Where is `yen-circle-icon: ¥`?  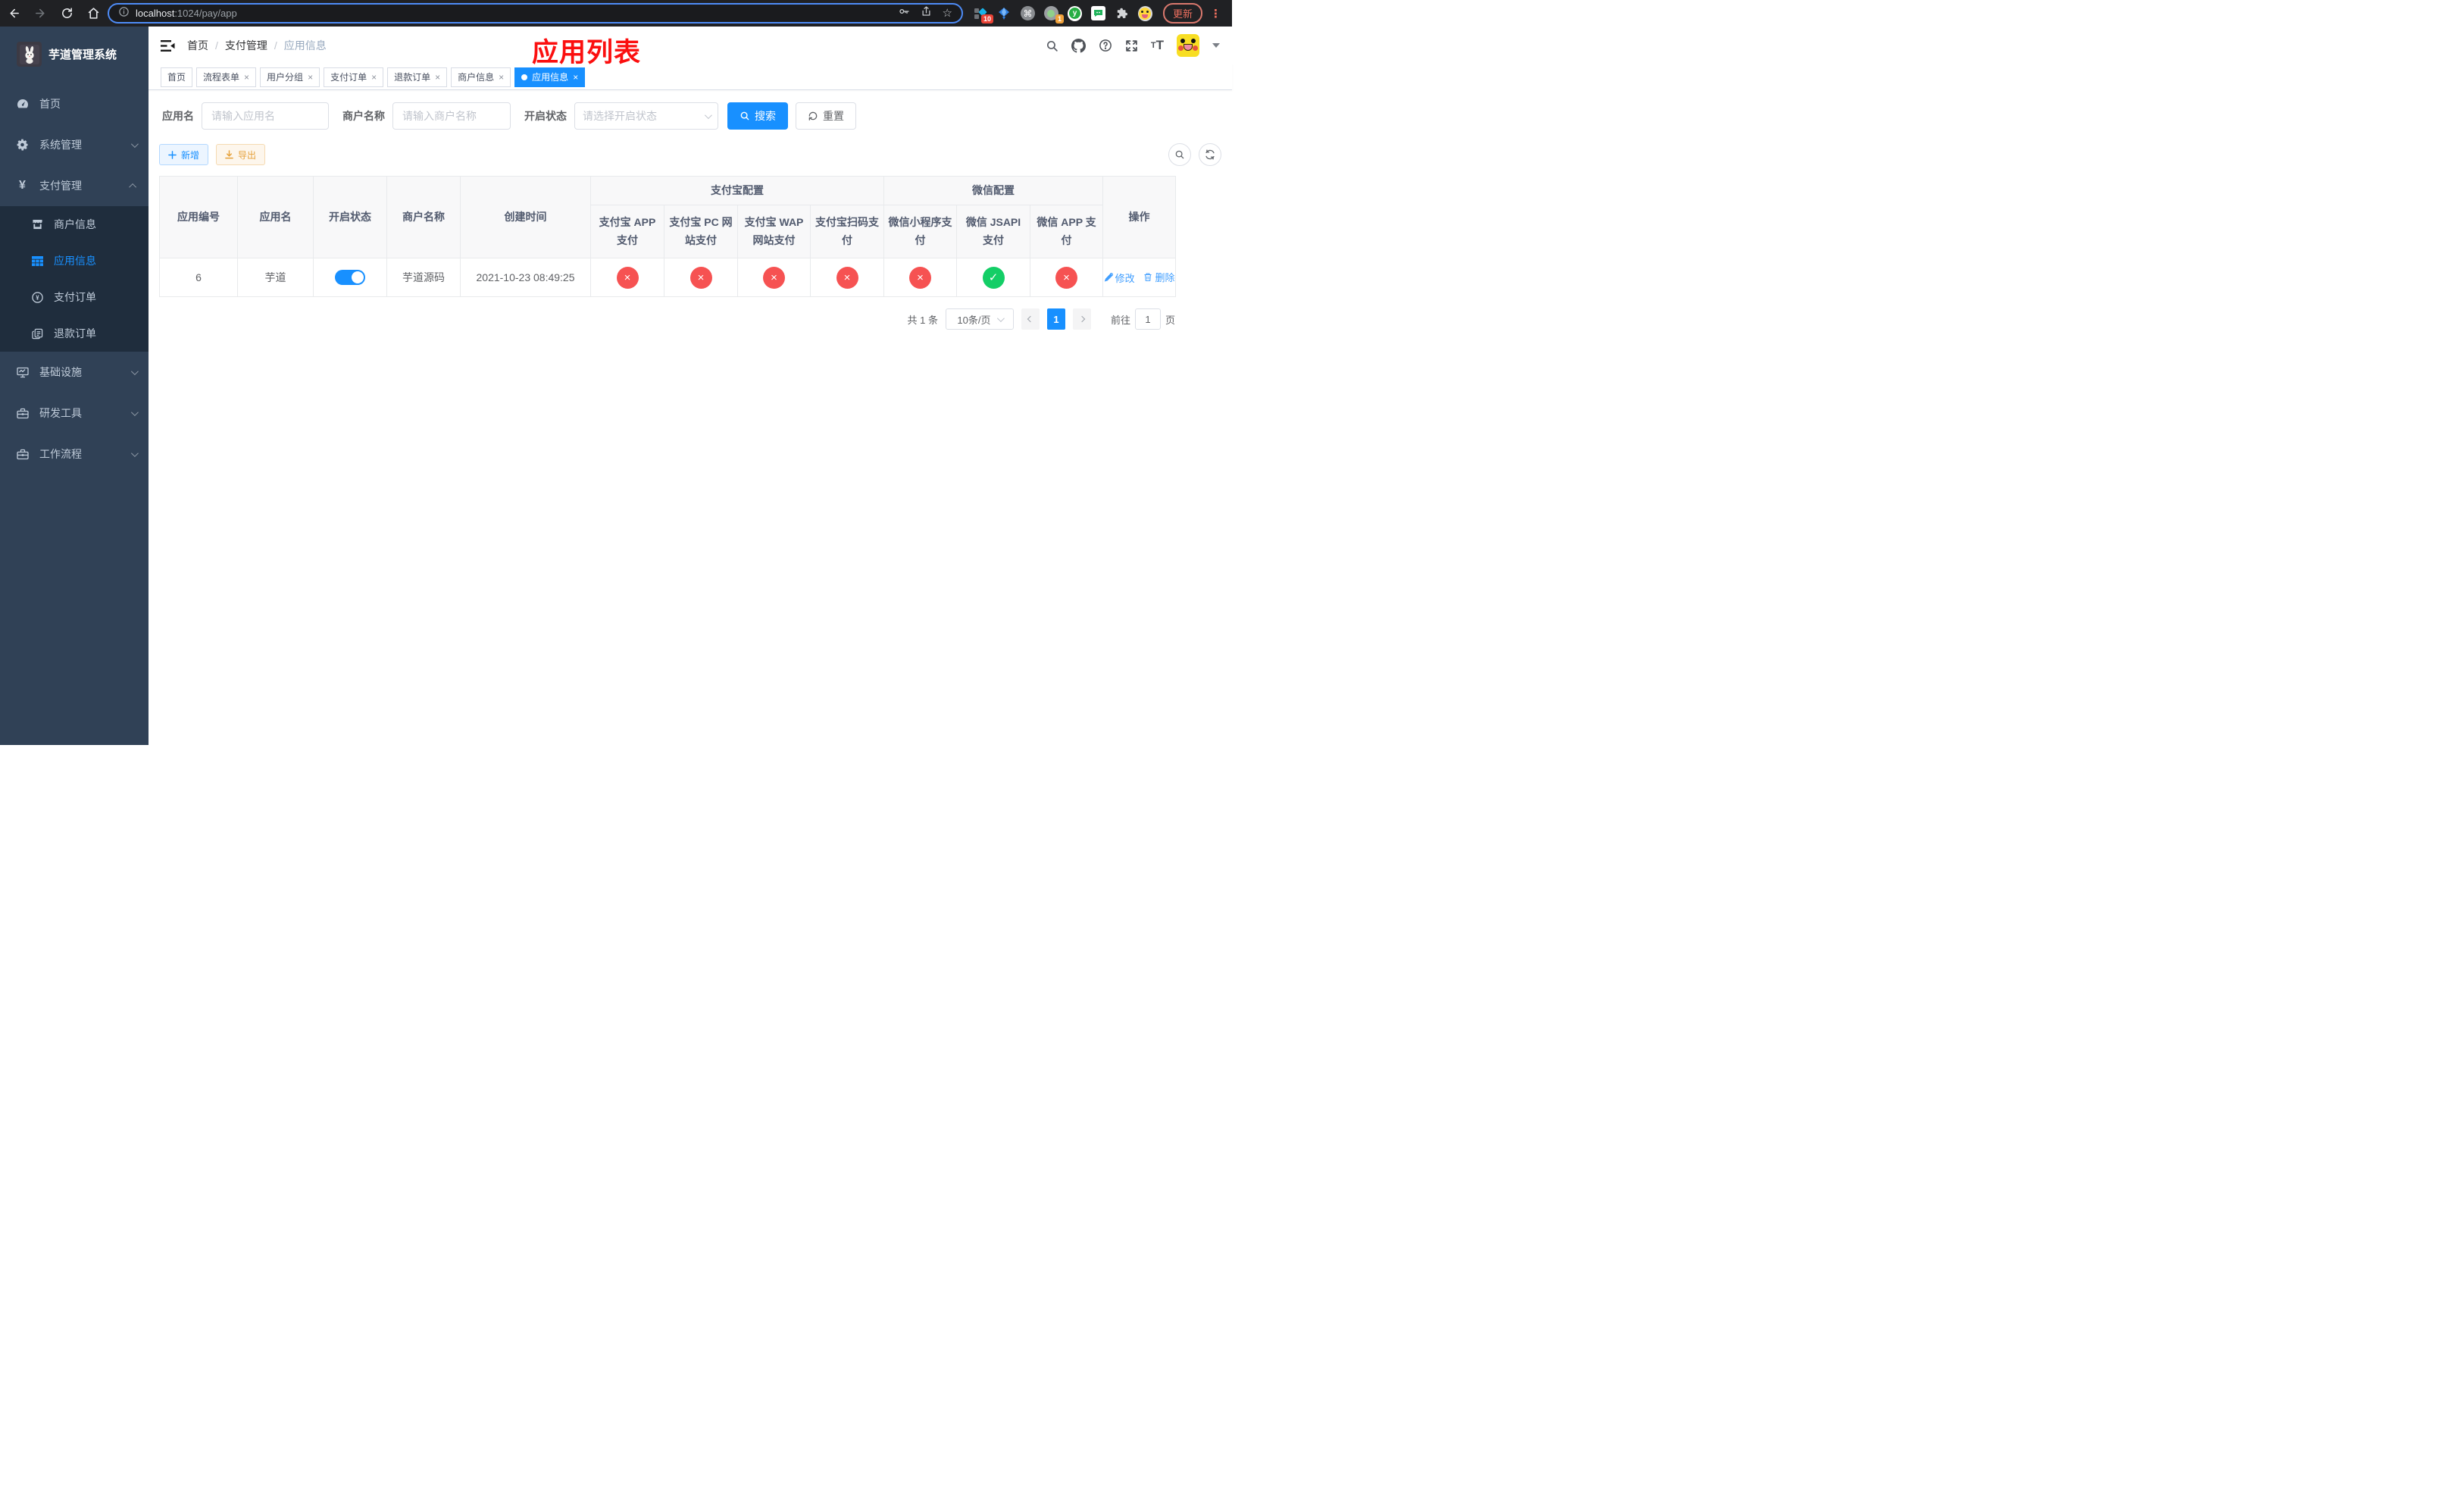
yen-circle-icon: ¥ is located at coordinates (37, 297).